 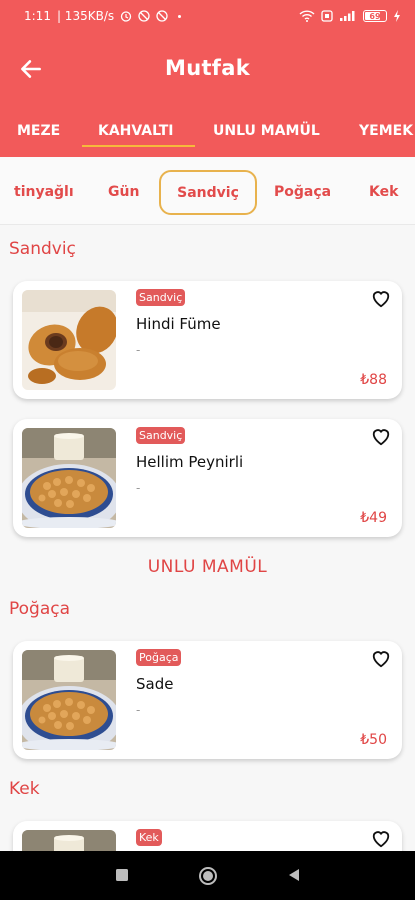 What do you see at coordinates (144, 16) in the screenshot?
I see `blocked-icon` at bounding box center [144, 16].